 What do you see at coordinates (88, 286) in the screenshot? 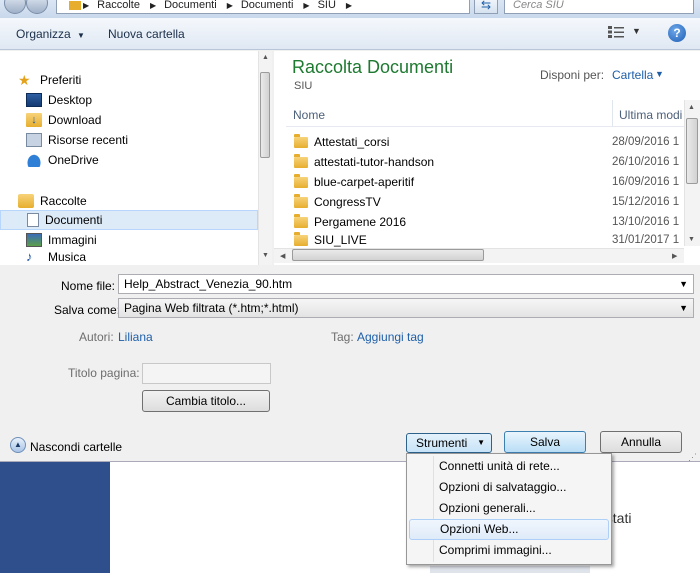
I see `filename-label: Nome file:` at bounding box center [88, 286].